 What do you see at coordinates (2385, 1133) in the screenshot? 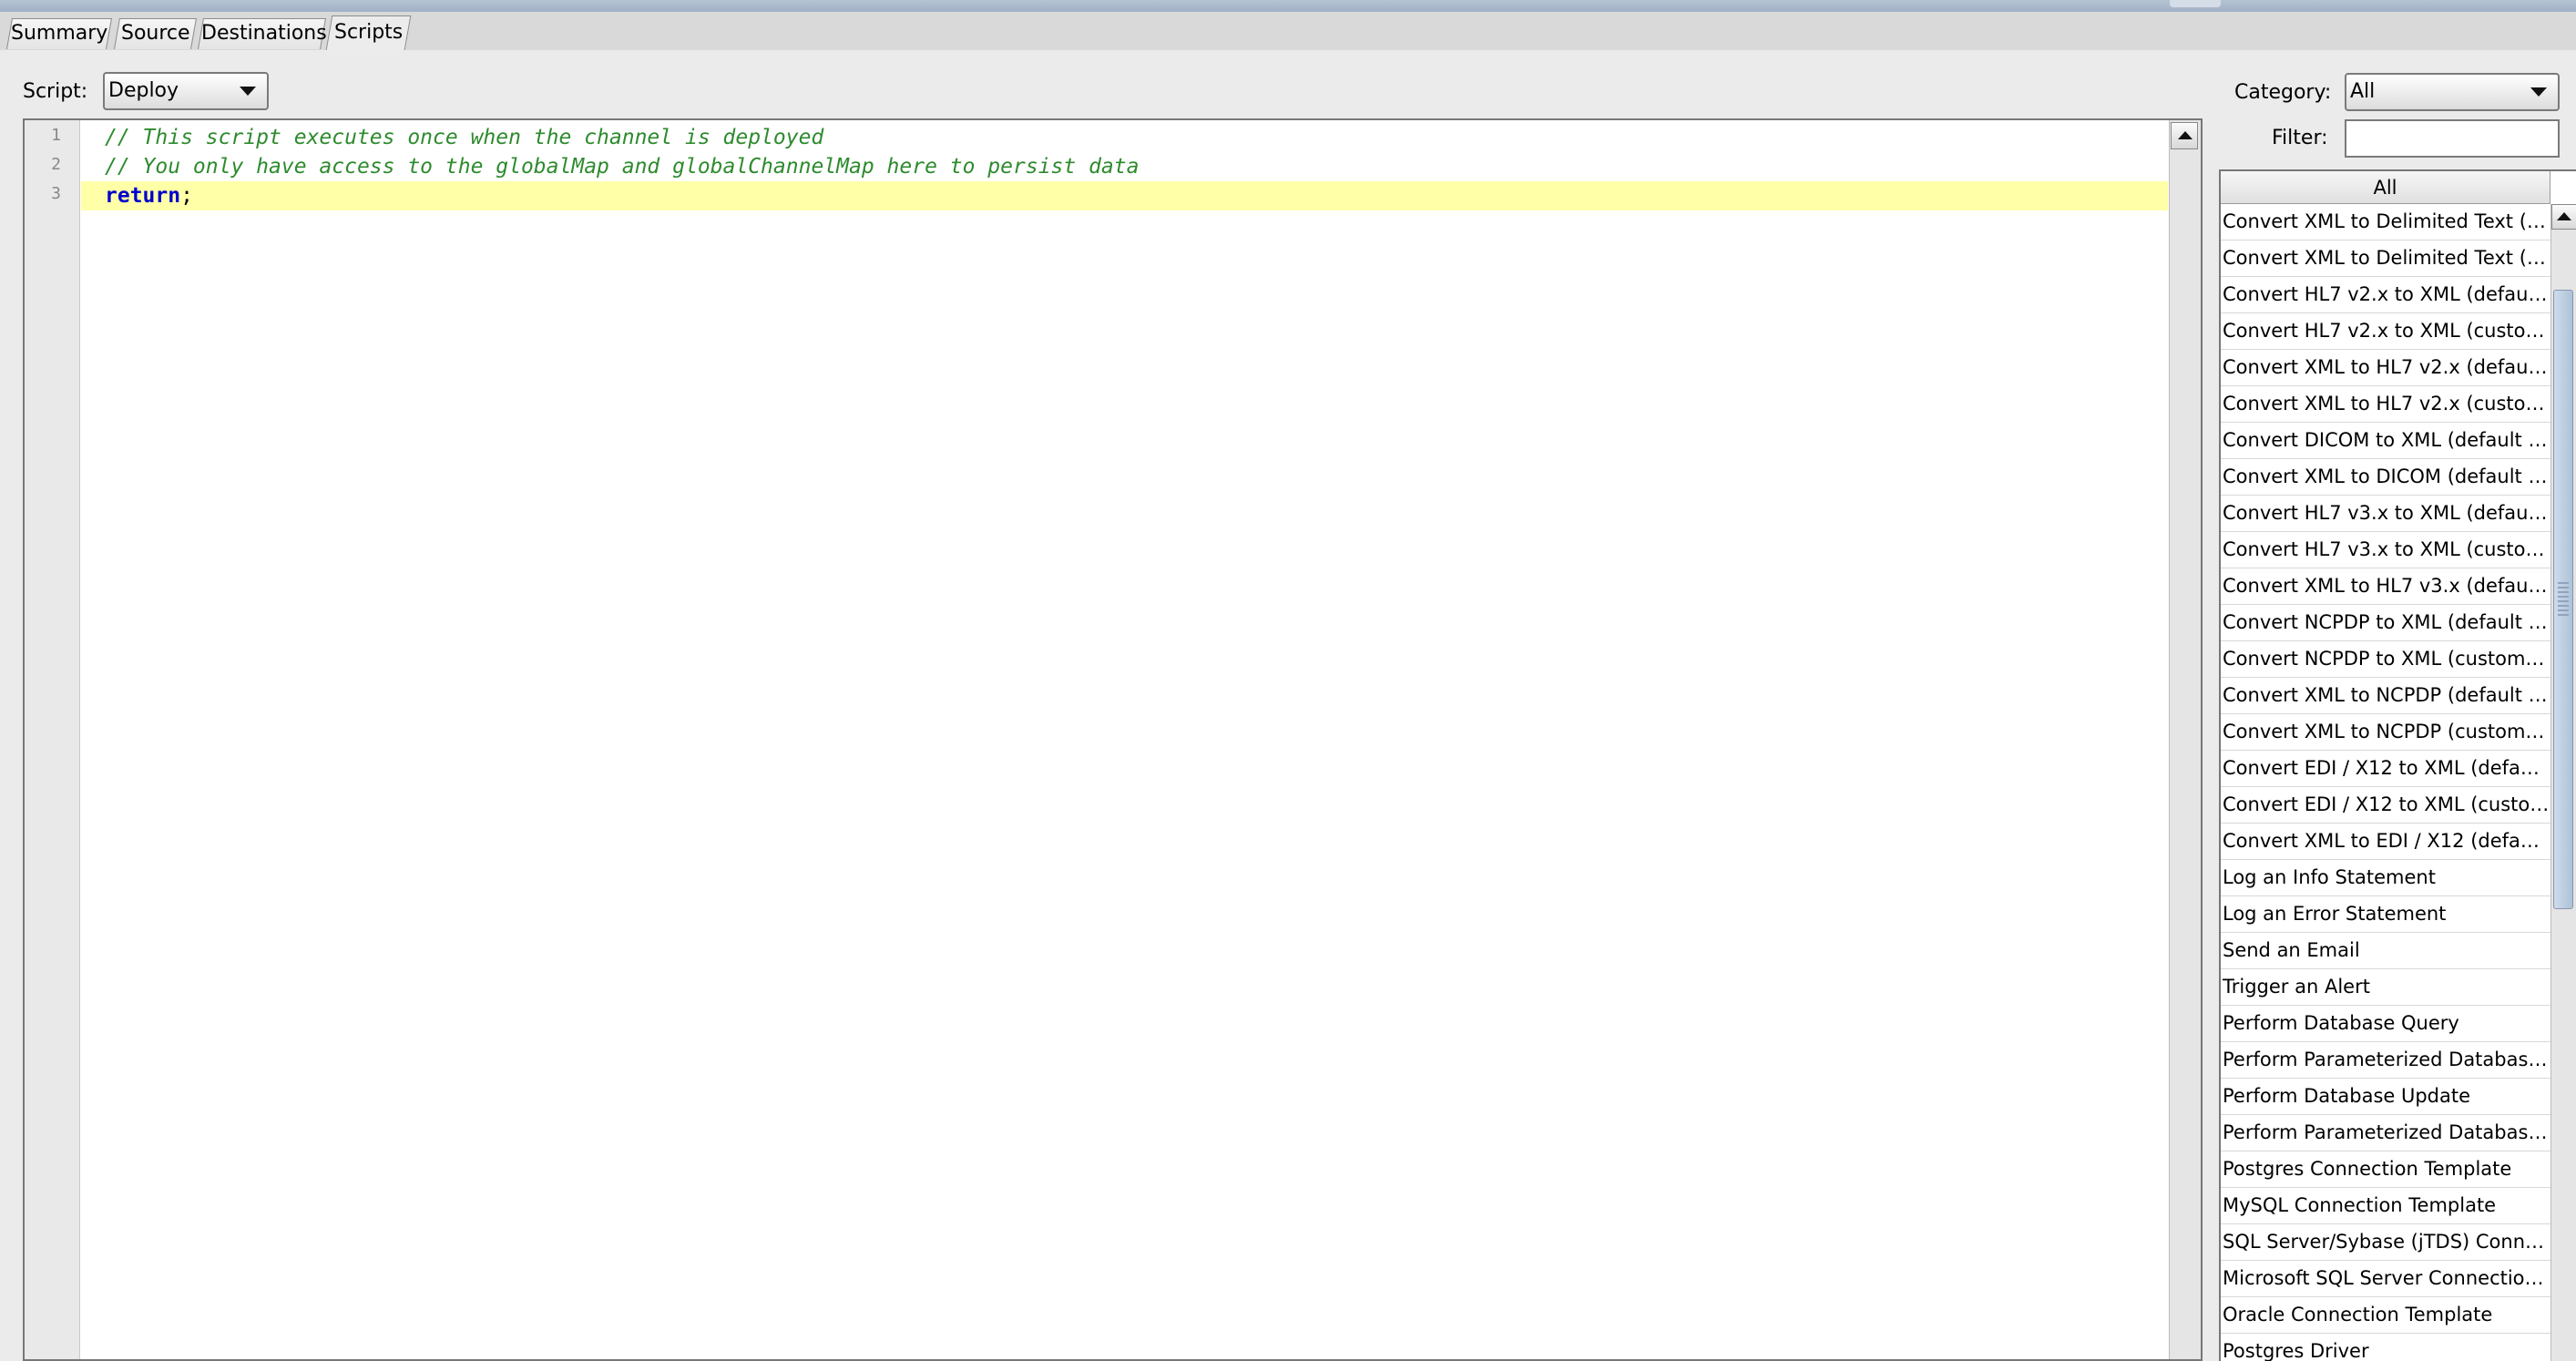
I see `list-item: Perform Parameterized Database Update` at bounding box center [2385, 1133].